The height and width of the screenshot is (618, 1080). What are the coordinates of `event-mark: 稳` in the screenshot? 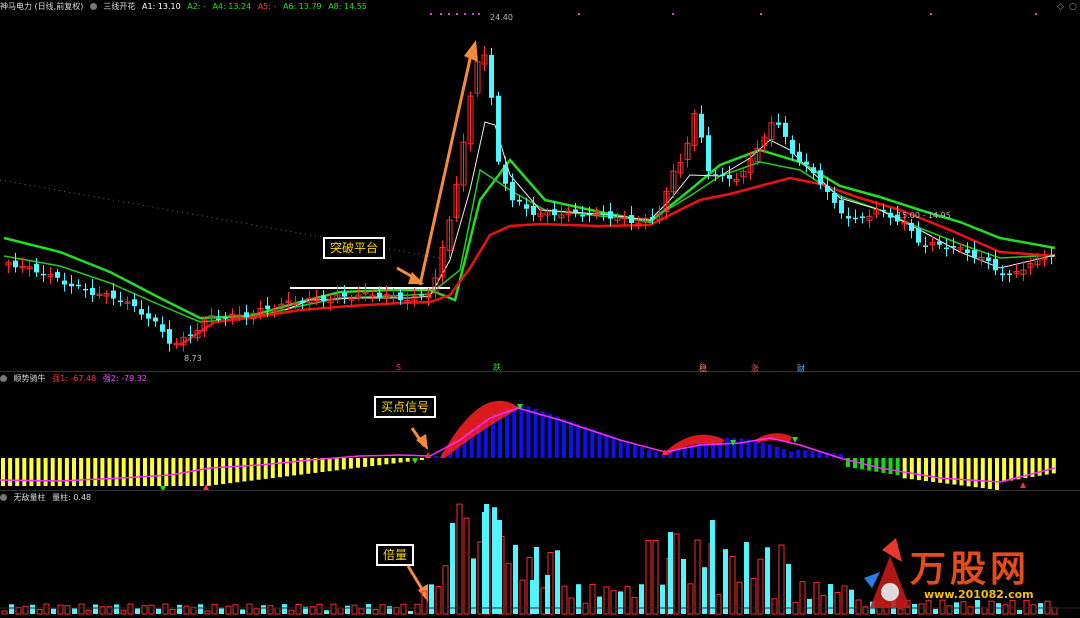 It's located at (703, 368).